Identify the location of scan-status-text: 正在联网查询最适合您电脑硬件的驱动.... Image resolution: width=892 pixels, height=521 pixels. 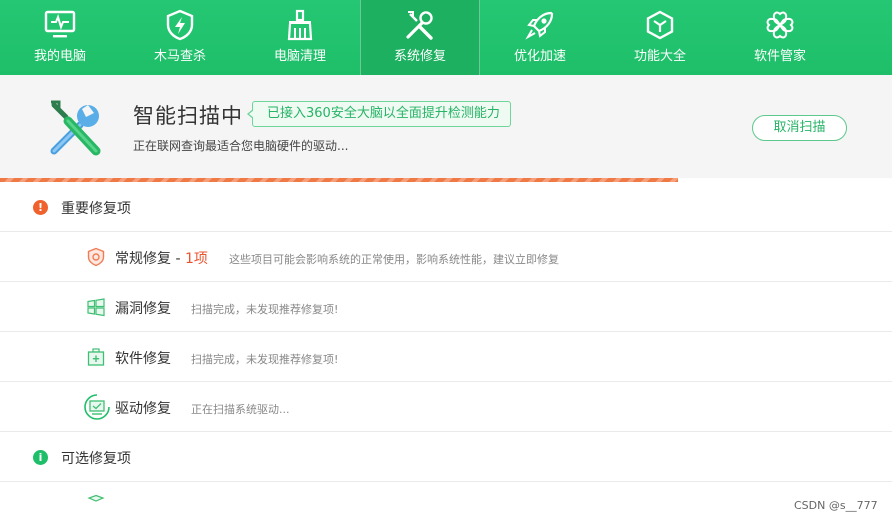
(241, 146).